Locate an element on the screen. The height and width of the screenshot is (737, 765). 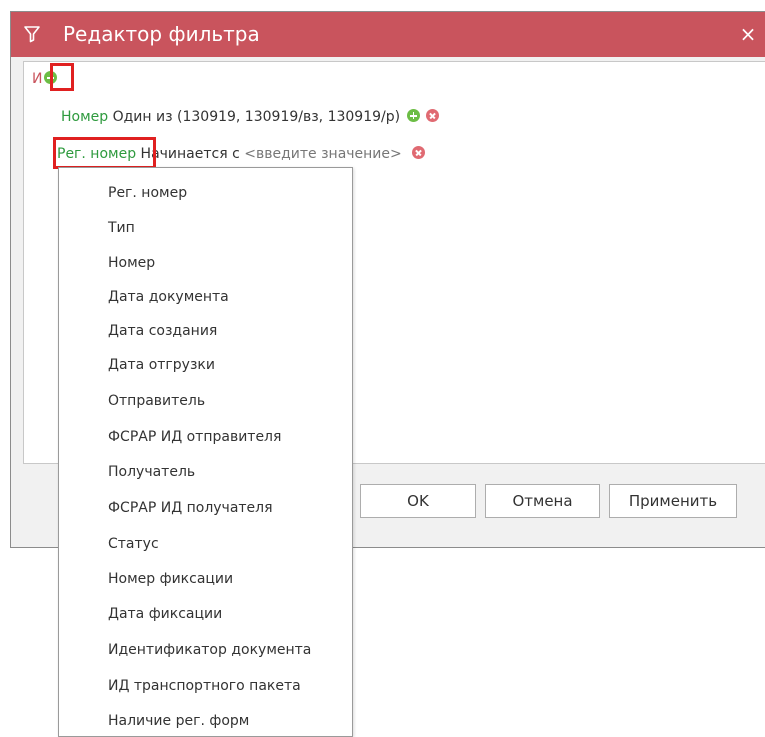
dialog-titlebar: Редактор фильтра × is located at coordinates (388, 34).